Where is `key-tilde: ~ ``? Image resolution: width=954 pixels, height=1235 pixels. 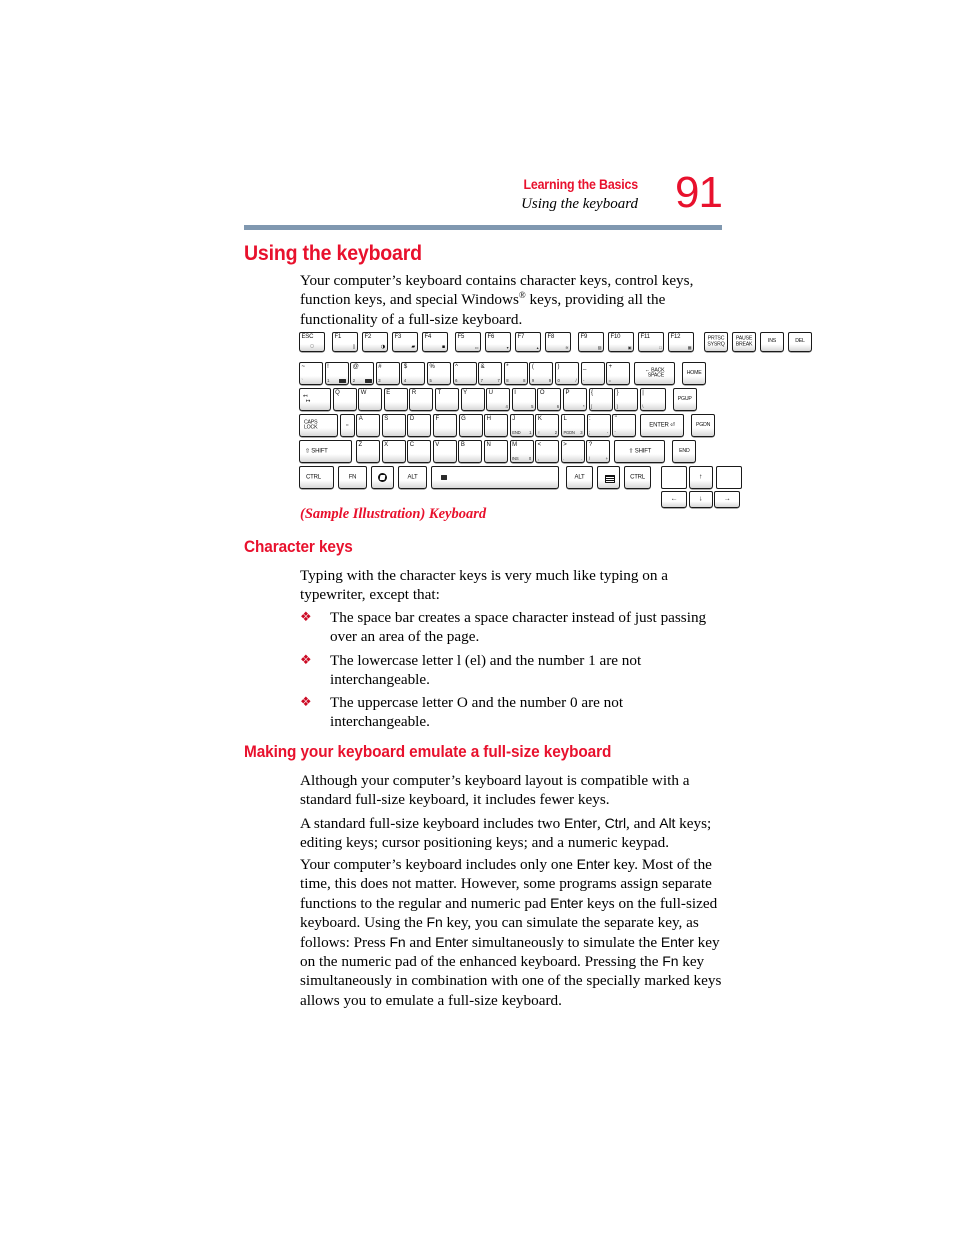
key-tilde: ~ ` is located at coordinates (311, 373).